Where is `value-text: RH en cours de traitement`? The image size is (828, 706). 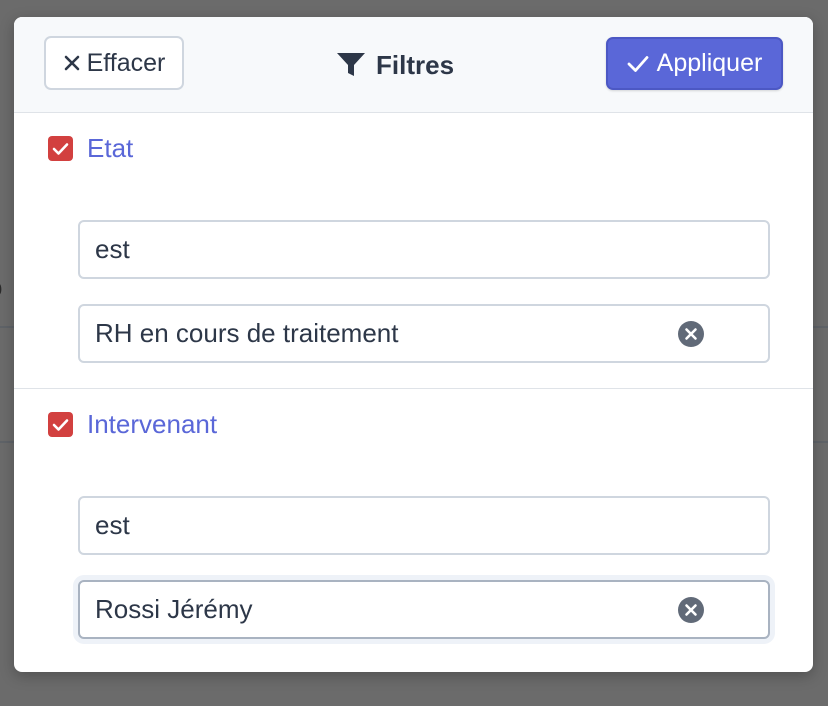
value-text: RH en cours de traitement is located at coordinates (247, 333).